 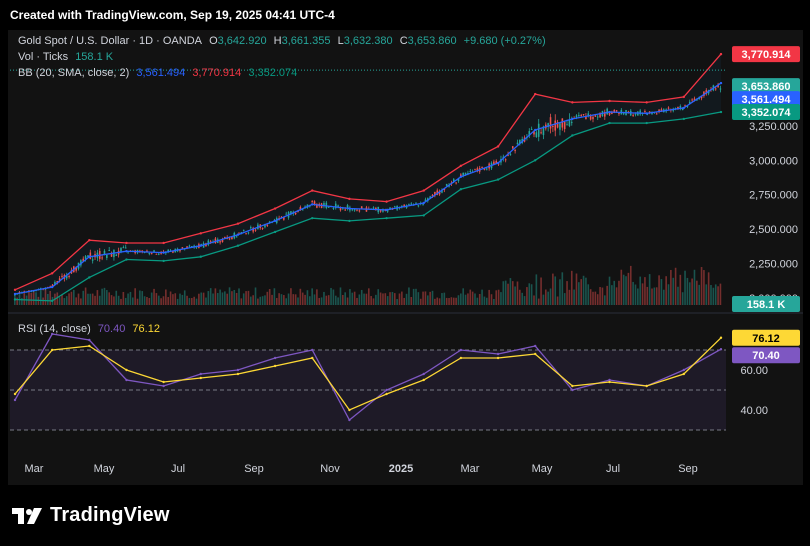 What do you see at coordinates (754, 371) in the screenshot?
I see `rsi-tick-label: 60.00` at bounding box center [754, 371].